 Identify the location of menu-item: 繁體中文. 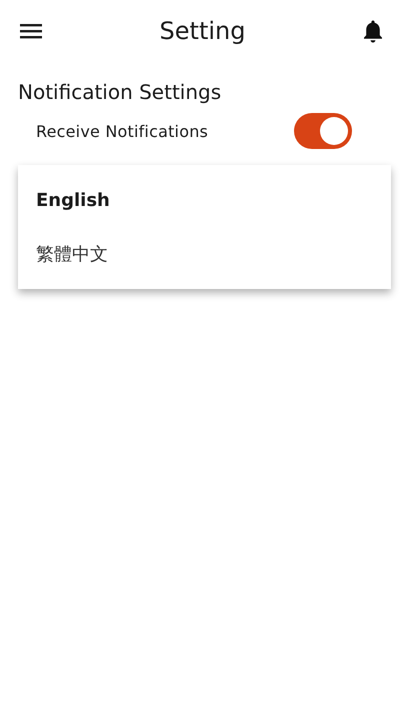
(204, 254).